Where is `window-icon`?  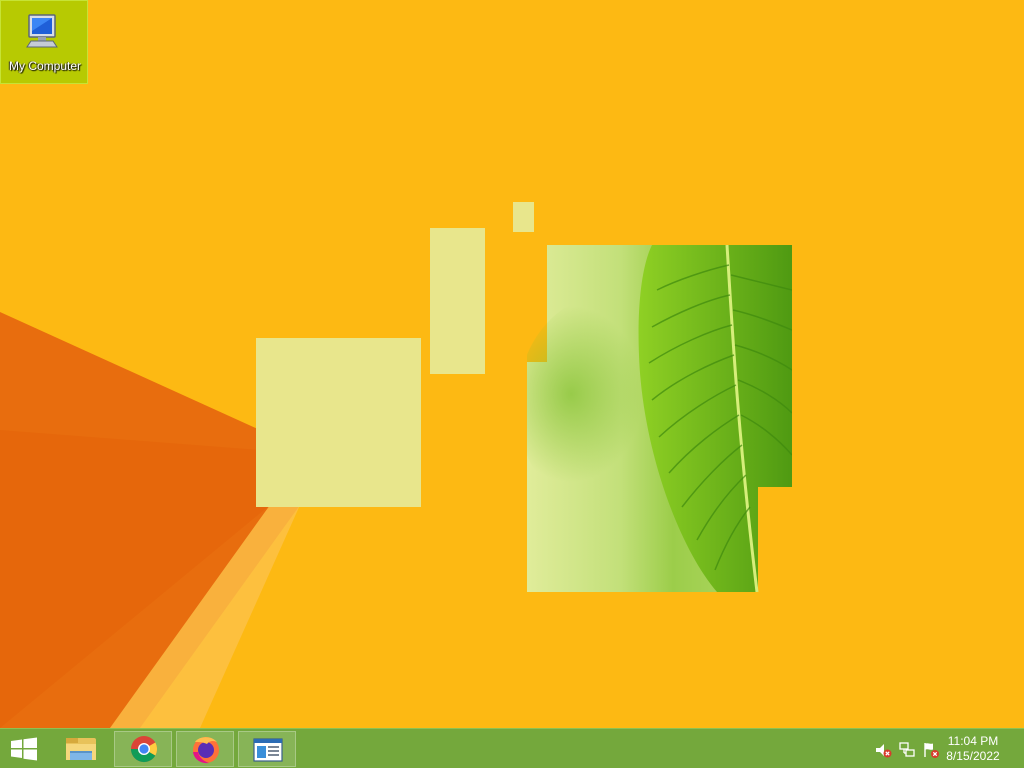 window-icon is located at coordinates (268, 750).